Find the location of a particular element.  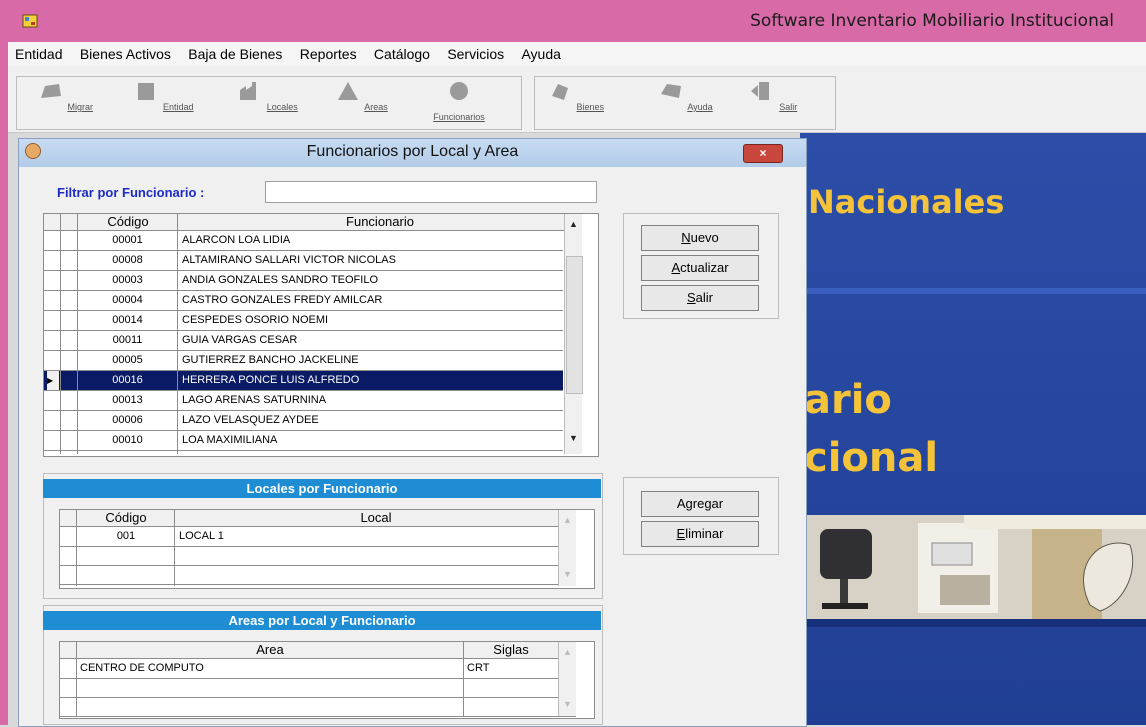

col-header-local-codigo: Código is located at coordinates (126, 518).